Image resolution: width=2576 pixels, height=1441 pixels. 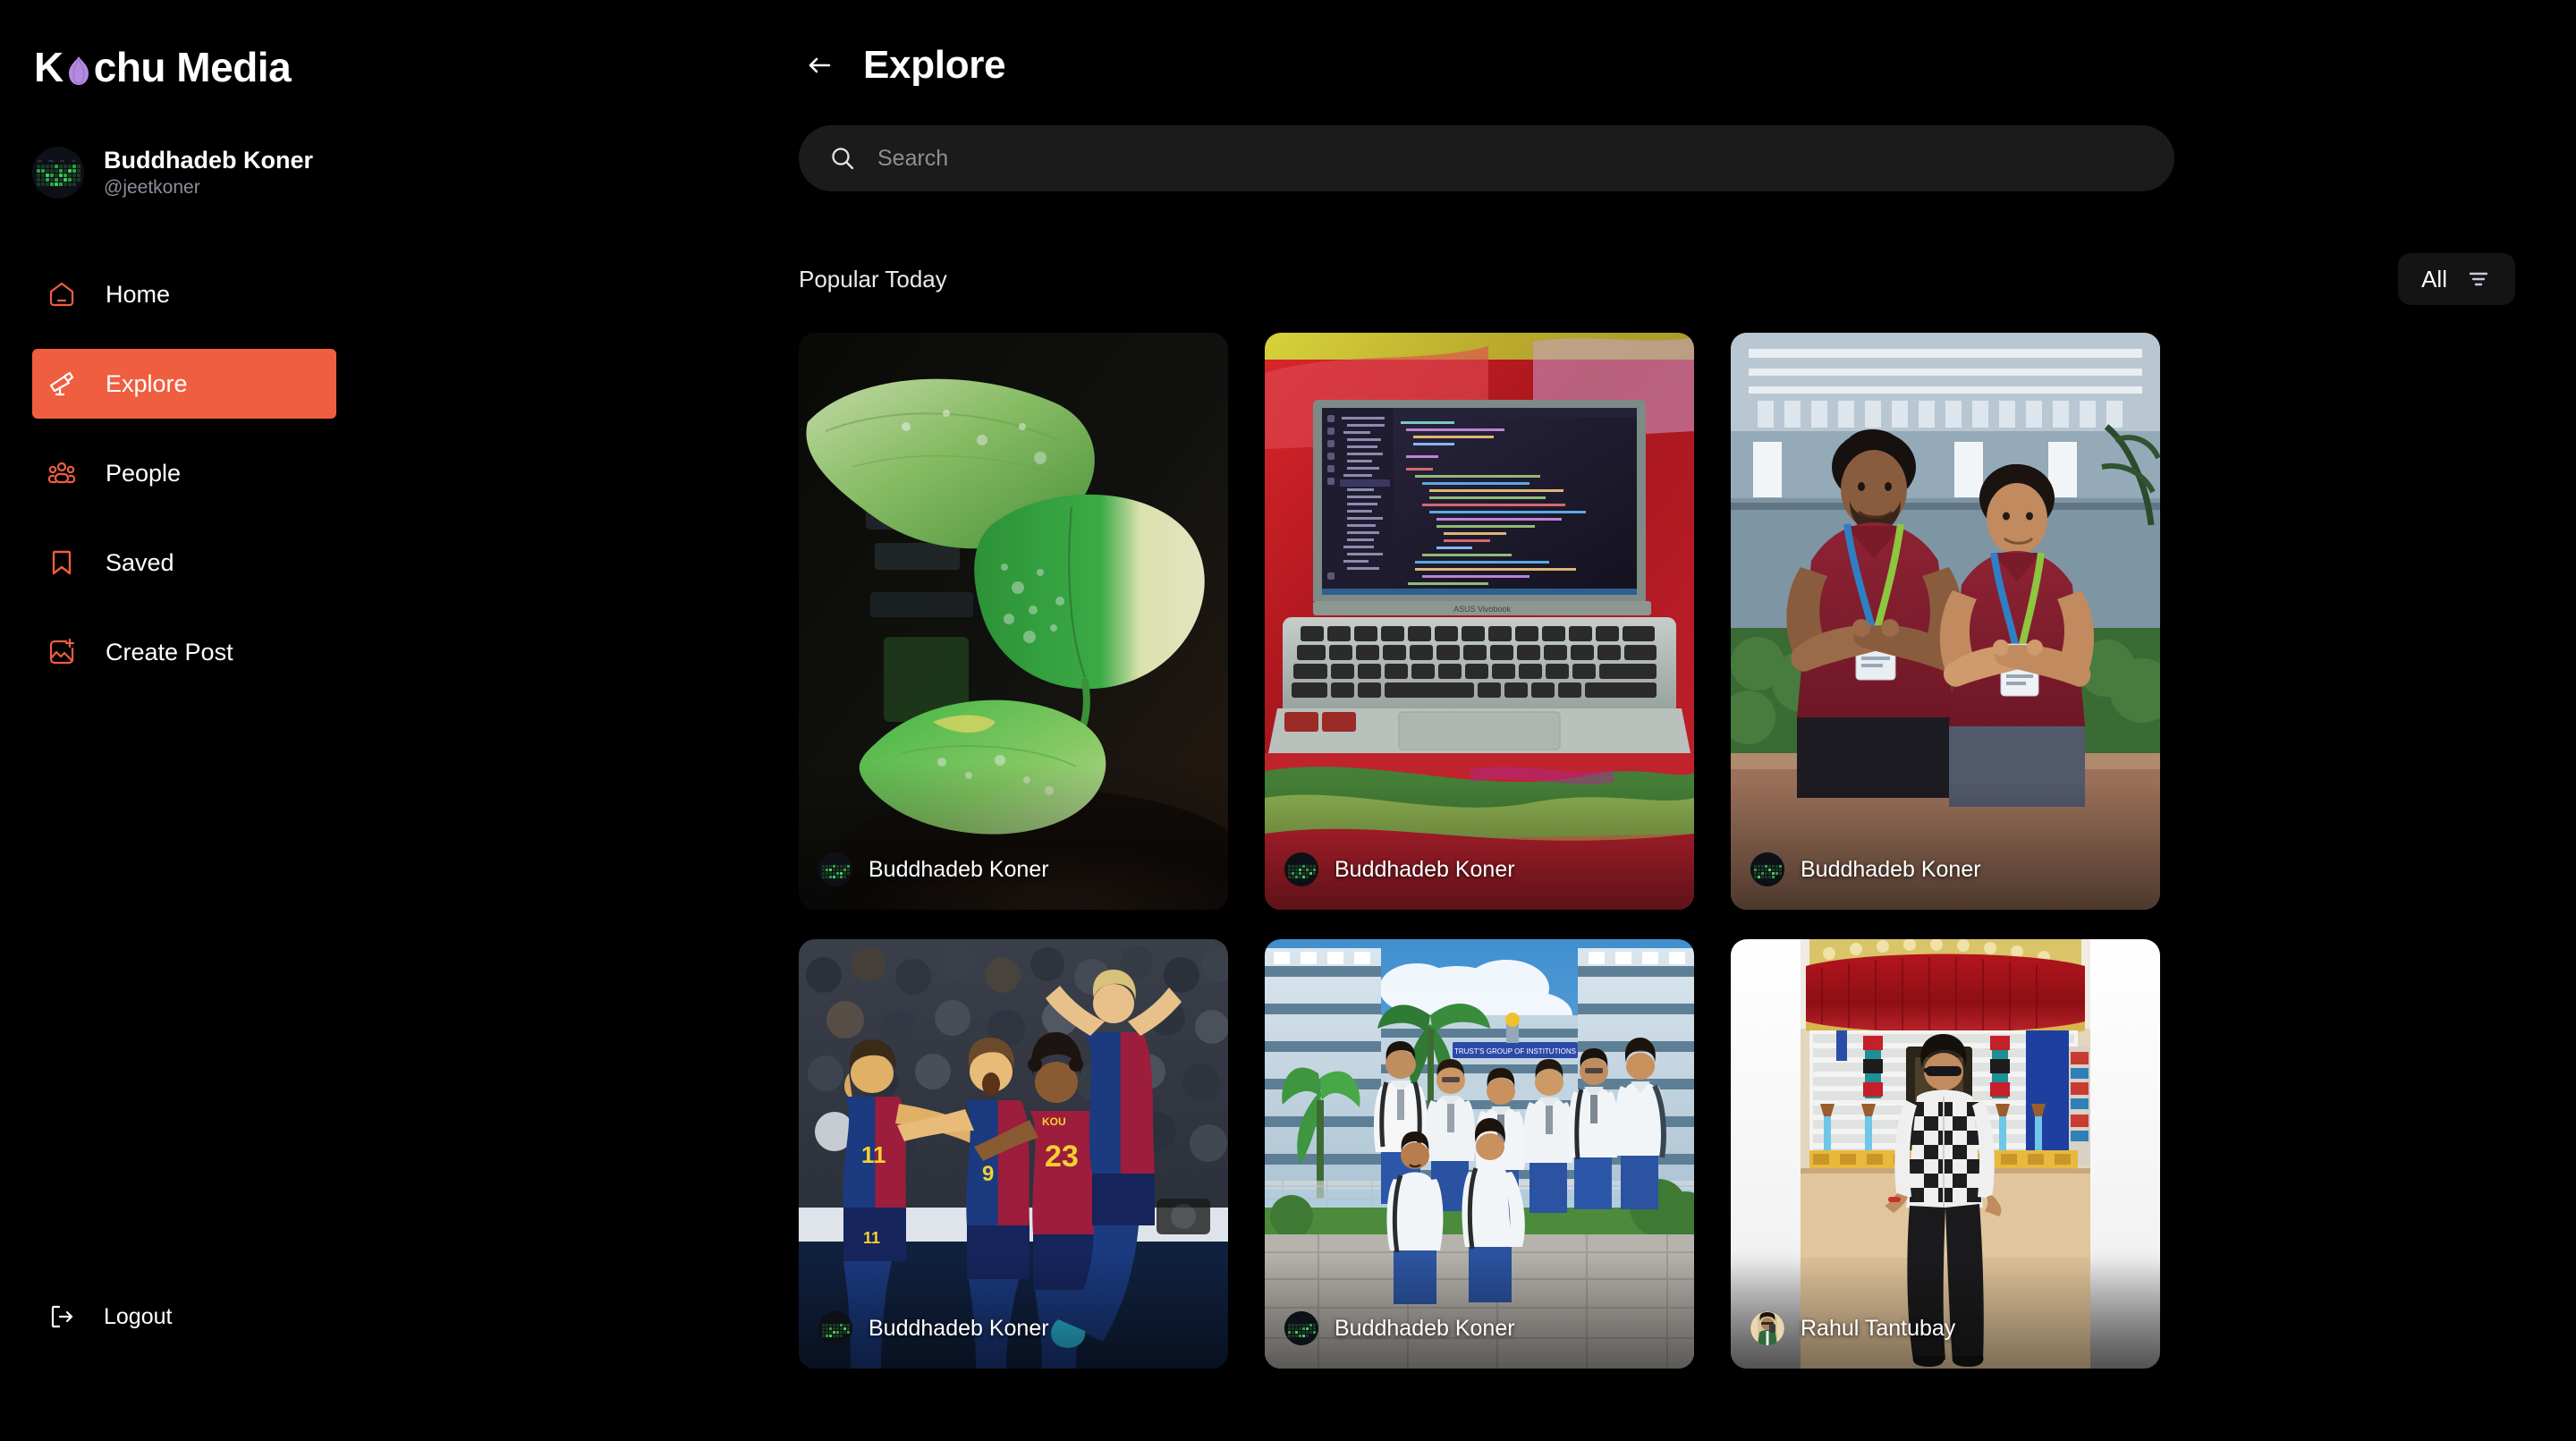 I want to click on profile-handle: @jeetkoner, so click(x=152, y=188).